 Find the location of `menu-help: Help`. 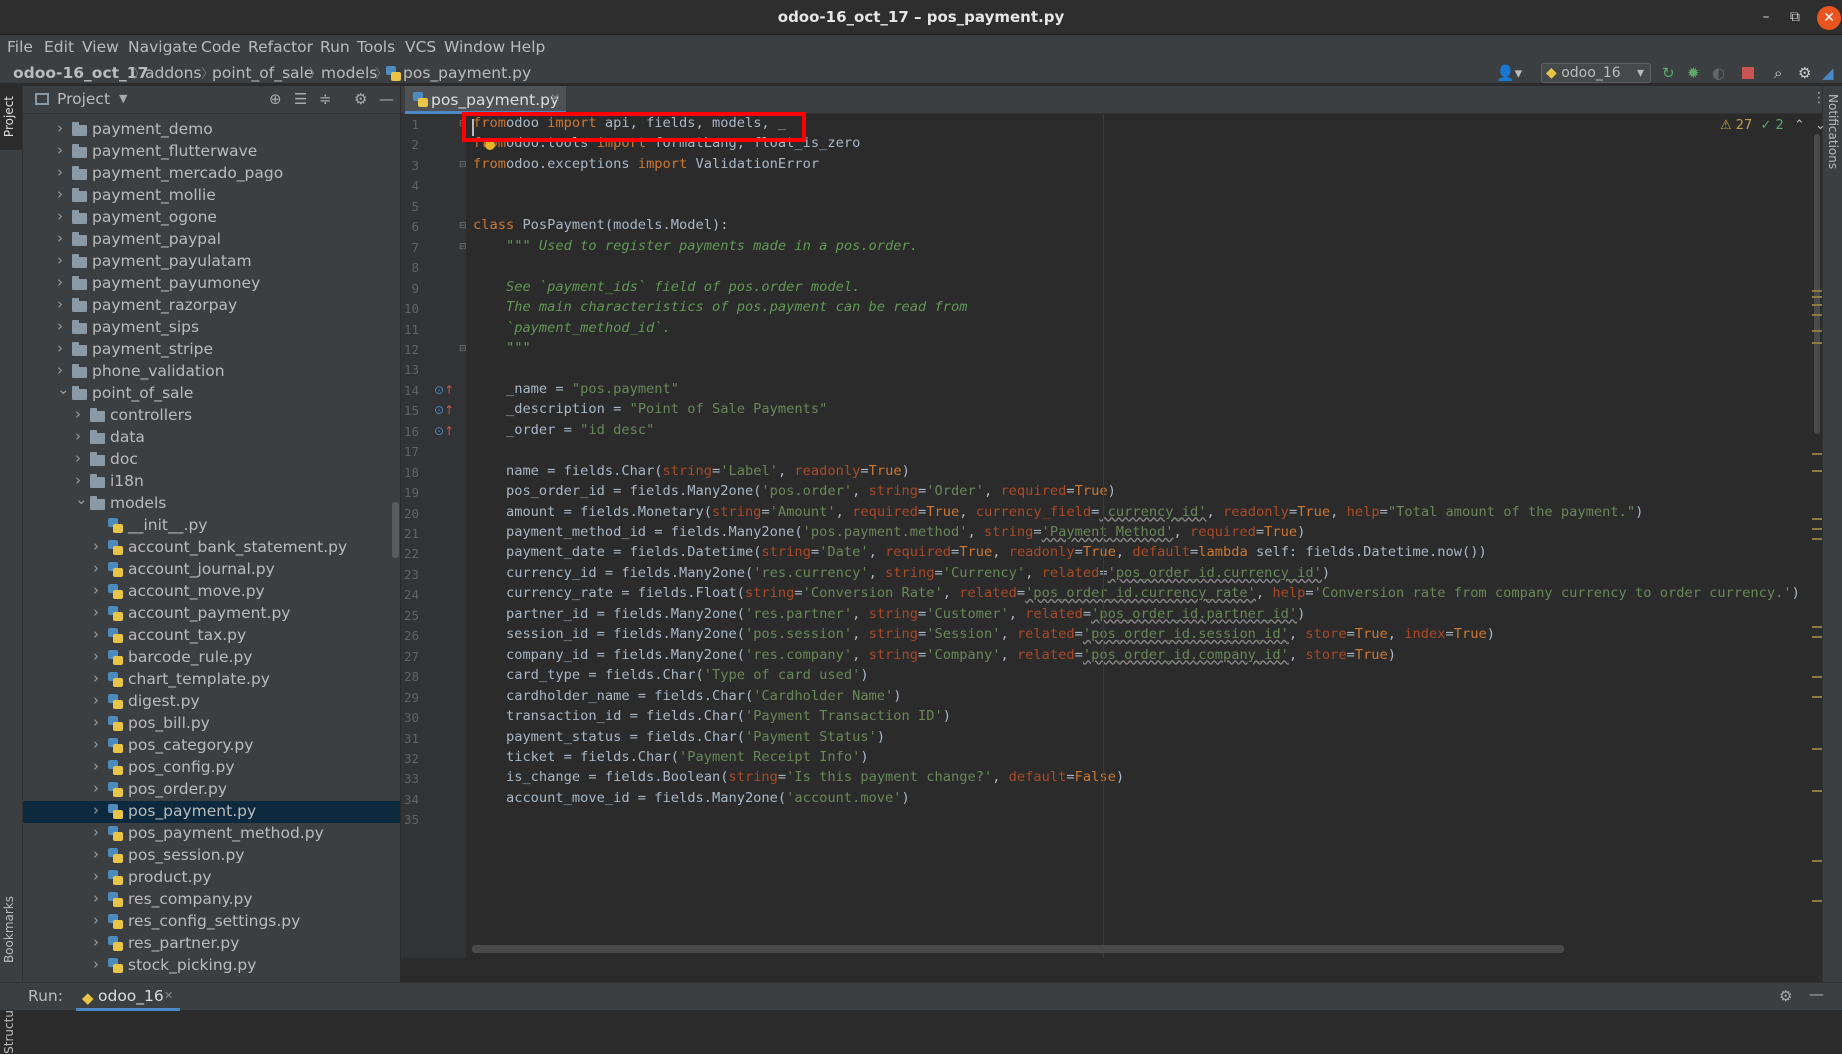

menu-help: Help is located at coordinates (527, 47).